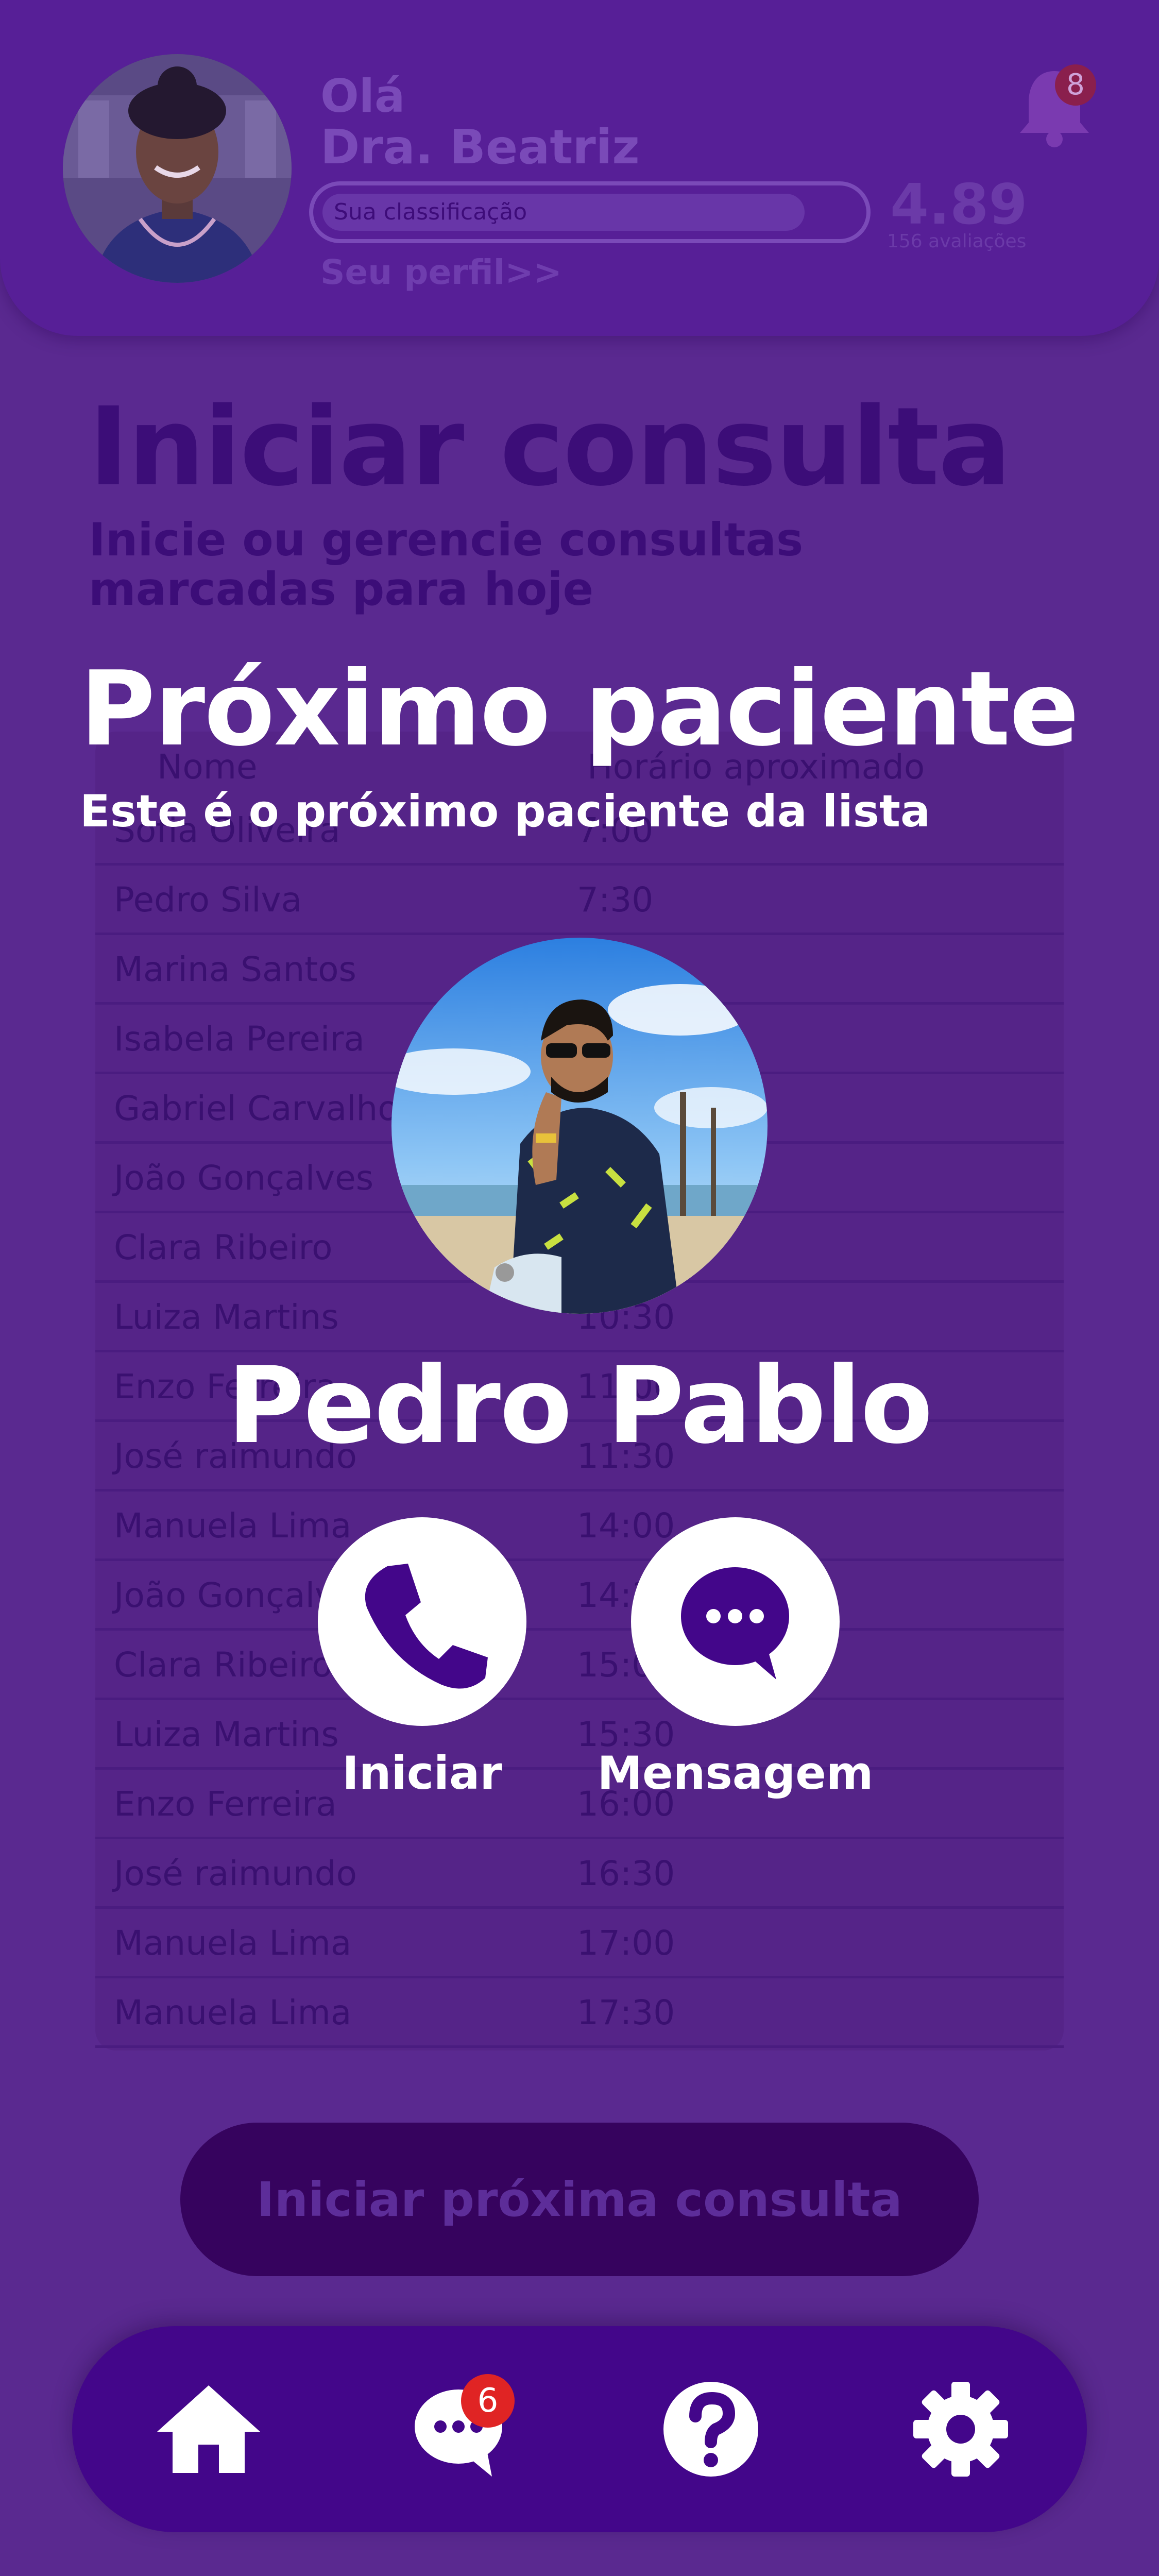  I want to click on rating-value: 4.89, so click(959, 205).